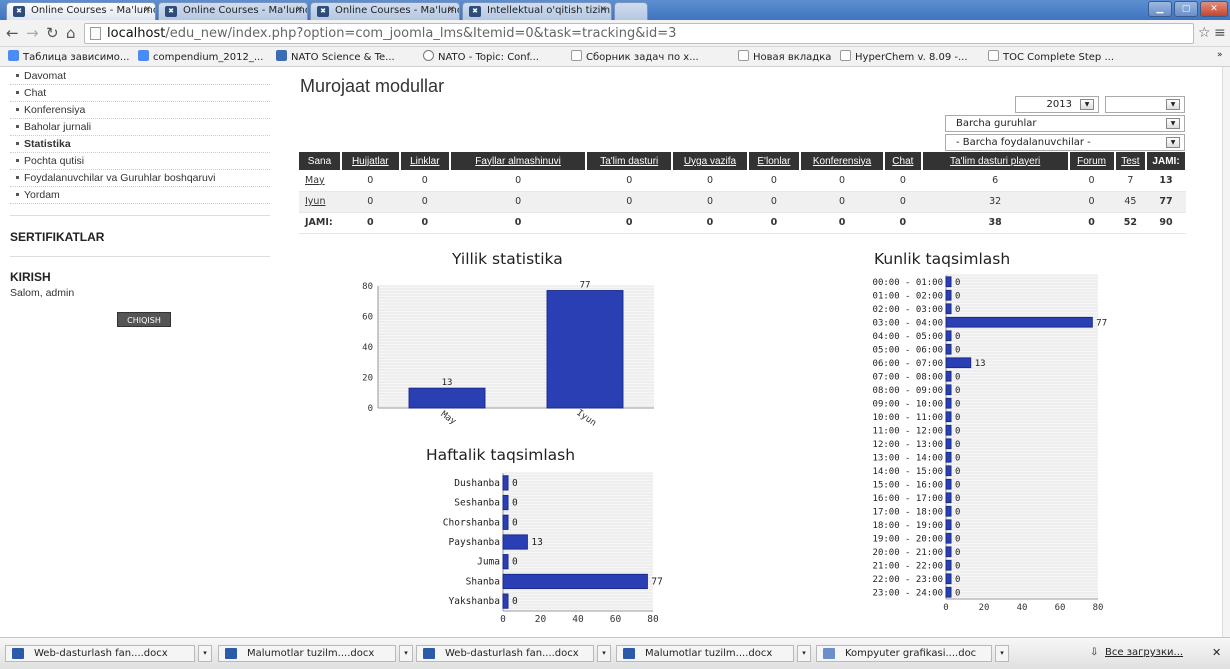 This screenshot has width=1230, height=669. What do you see at coordinates (942, 259) in the screenshot?
I see `chart-title-daily: Kunlik taqsimlash` at bounding box center [942, 259].